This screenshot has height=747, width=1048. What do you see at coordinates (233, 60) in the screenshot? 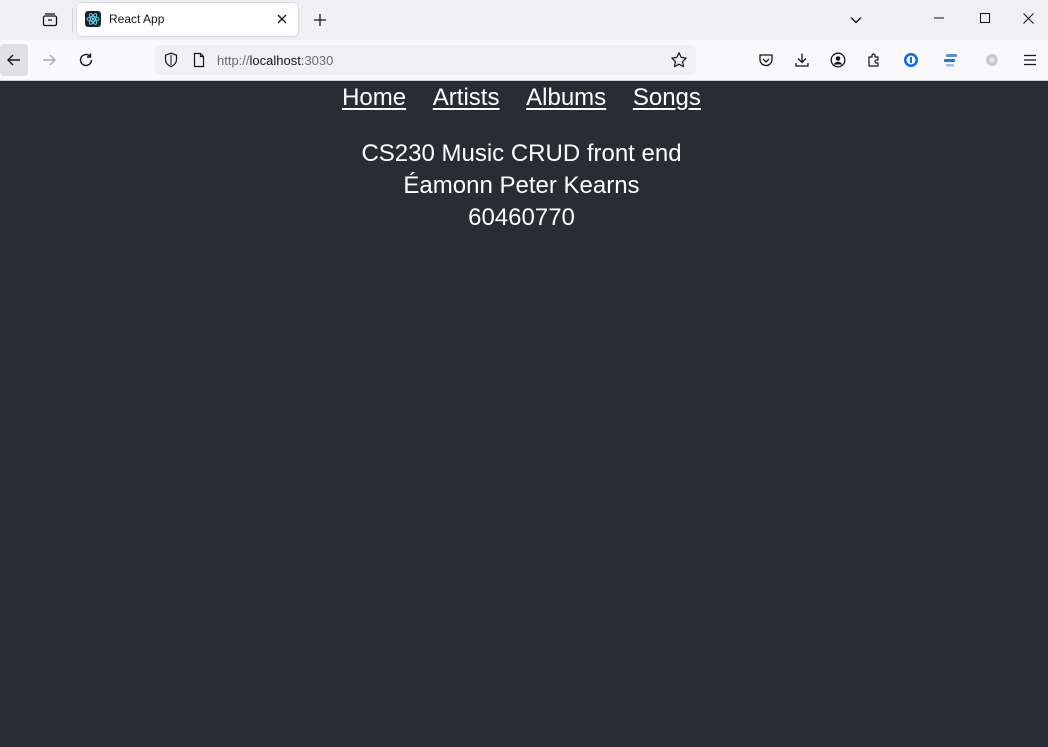
I see `url-scheme: http://` at bounding box center [233, 60].